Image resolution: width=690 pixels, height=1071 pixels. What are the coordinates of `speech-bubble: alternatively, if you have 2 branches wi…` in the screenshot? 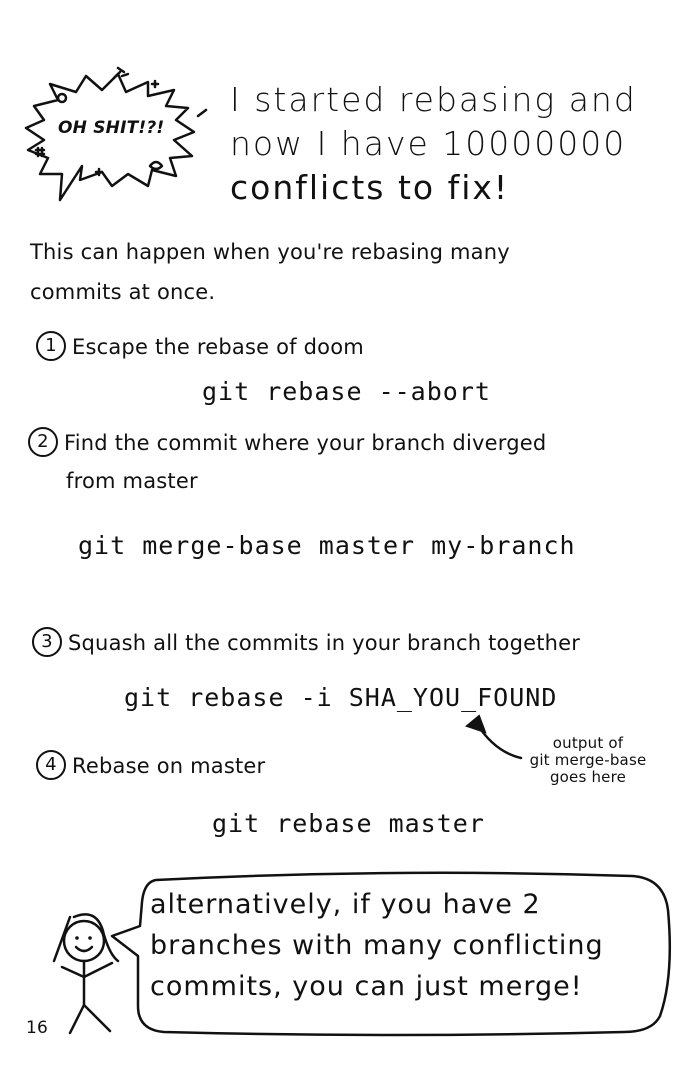 It's located at (394, 954).